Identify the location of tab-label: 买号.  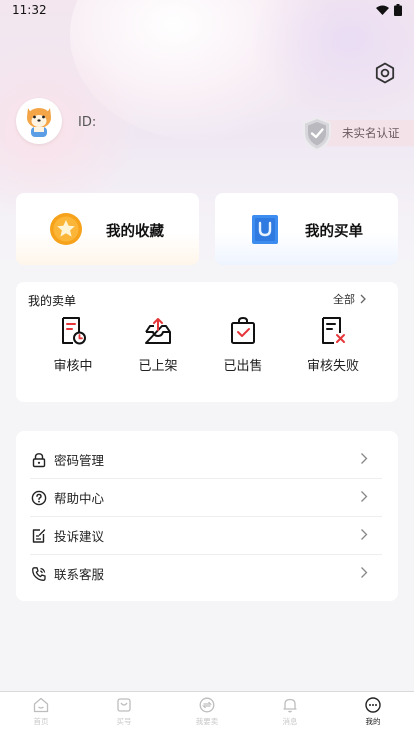
(124, 721).